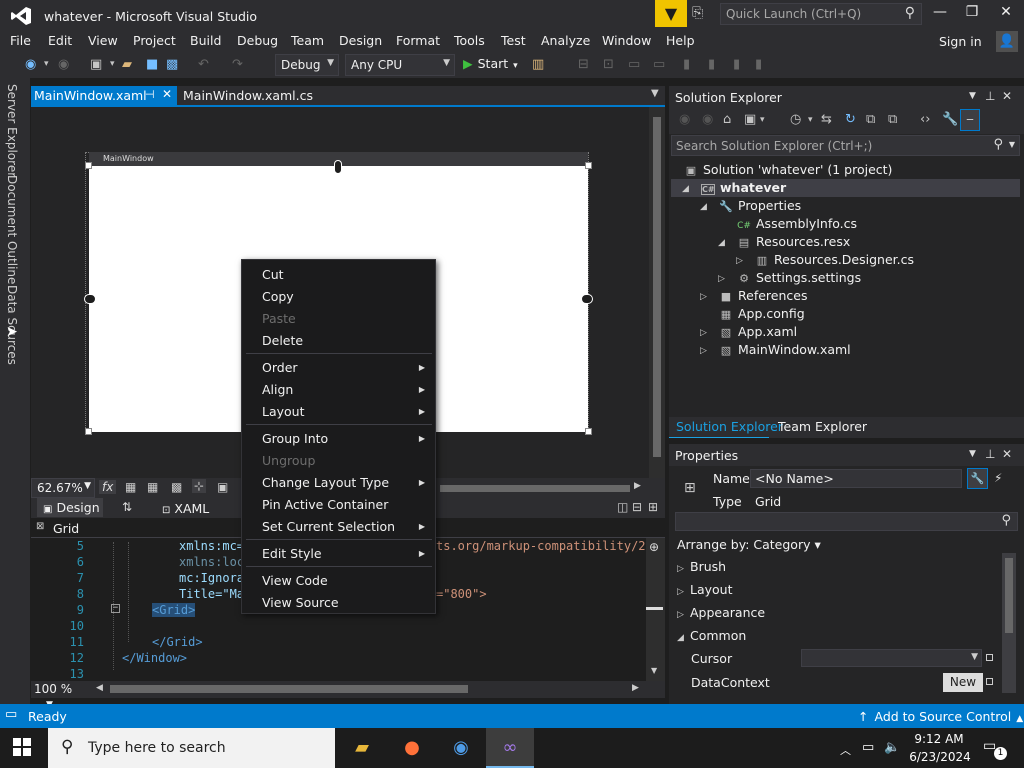 The height and width of the screenshot is (768, 1024). Describe the element at coordinates (826, 119) in the screenshot. I see `sync-with-document-icon: ⇆` at that location.